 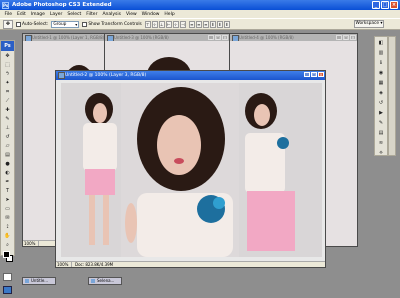 I want to click on auto-select-option: Auto-Select:, so click(x=32, y=24).